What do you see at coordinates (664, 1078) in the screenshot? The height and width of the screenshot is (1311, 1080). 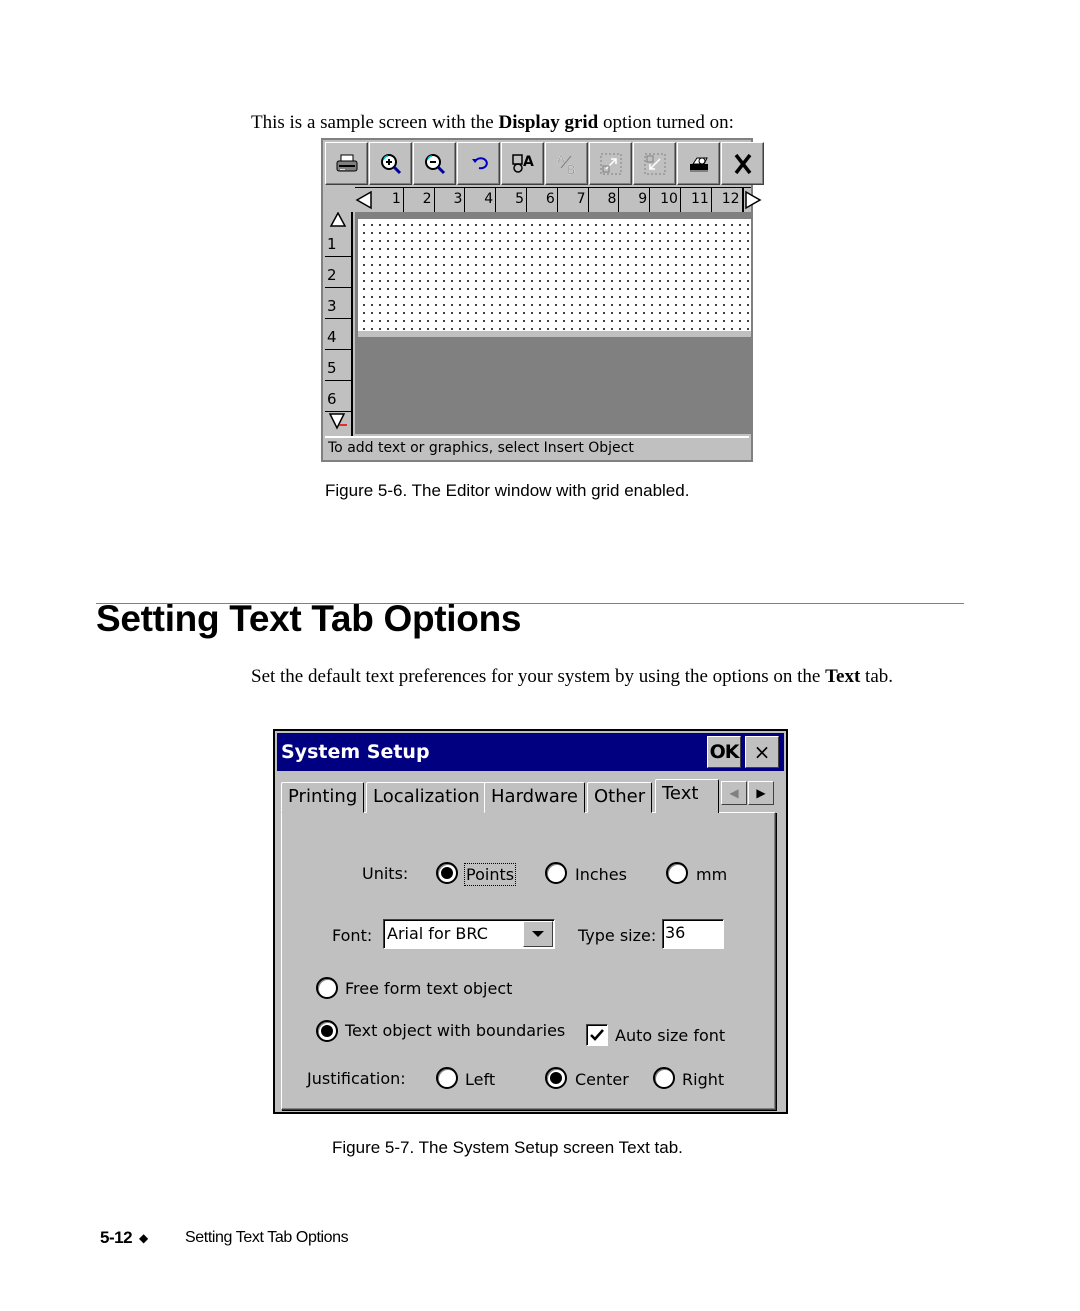 I see `justify-right-radio` at bounding box center [664, 1078].